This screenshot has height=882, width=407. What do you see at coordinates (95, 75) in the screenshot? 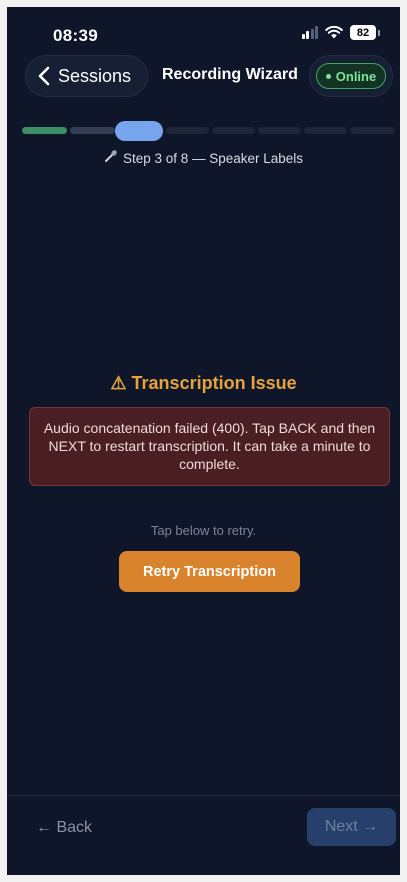
I see `sessions-back-label: Sessions` at bounding box center [95, 75].